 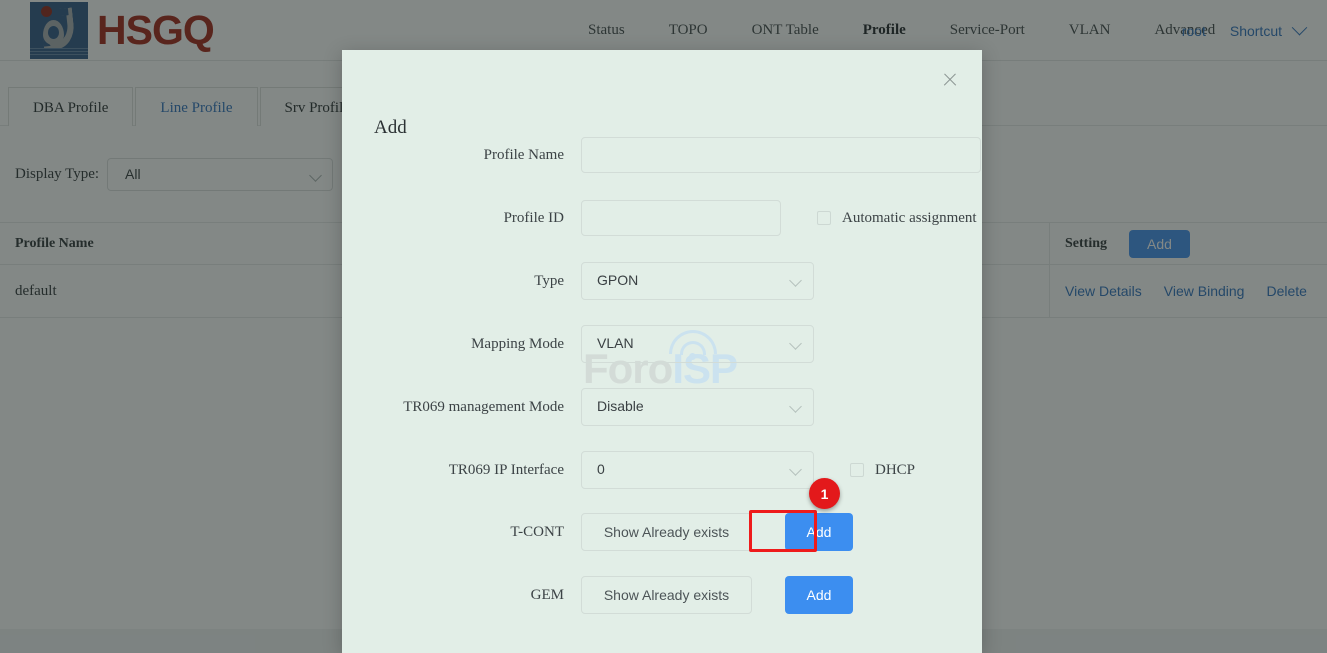 I want to click on field-gem-row: GEM Show Already exists Add, so click(x=662, y=595).